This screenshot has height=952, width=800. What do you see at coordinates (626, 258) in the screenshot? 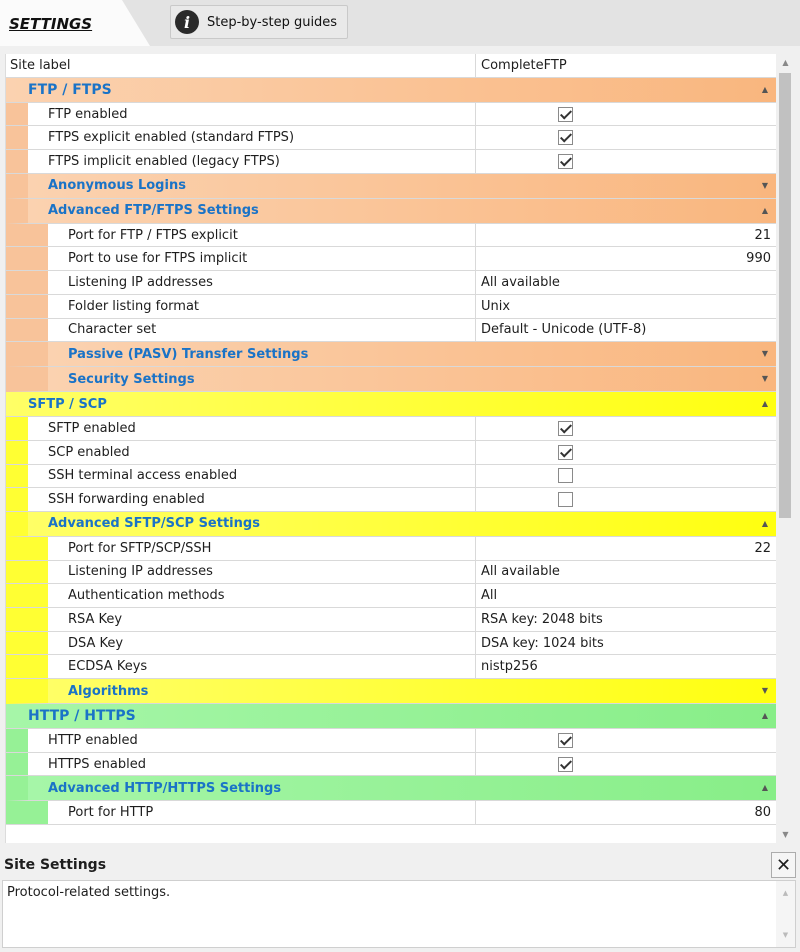
I see `property-value: 990` at bounding box center [626, 258].